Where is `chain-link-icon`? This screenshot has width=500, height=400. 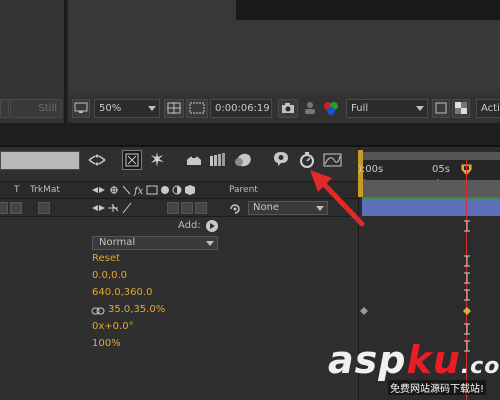
chain-link-icon is located at coordinates (98, 311).